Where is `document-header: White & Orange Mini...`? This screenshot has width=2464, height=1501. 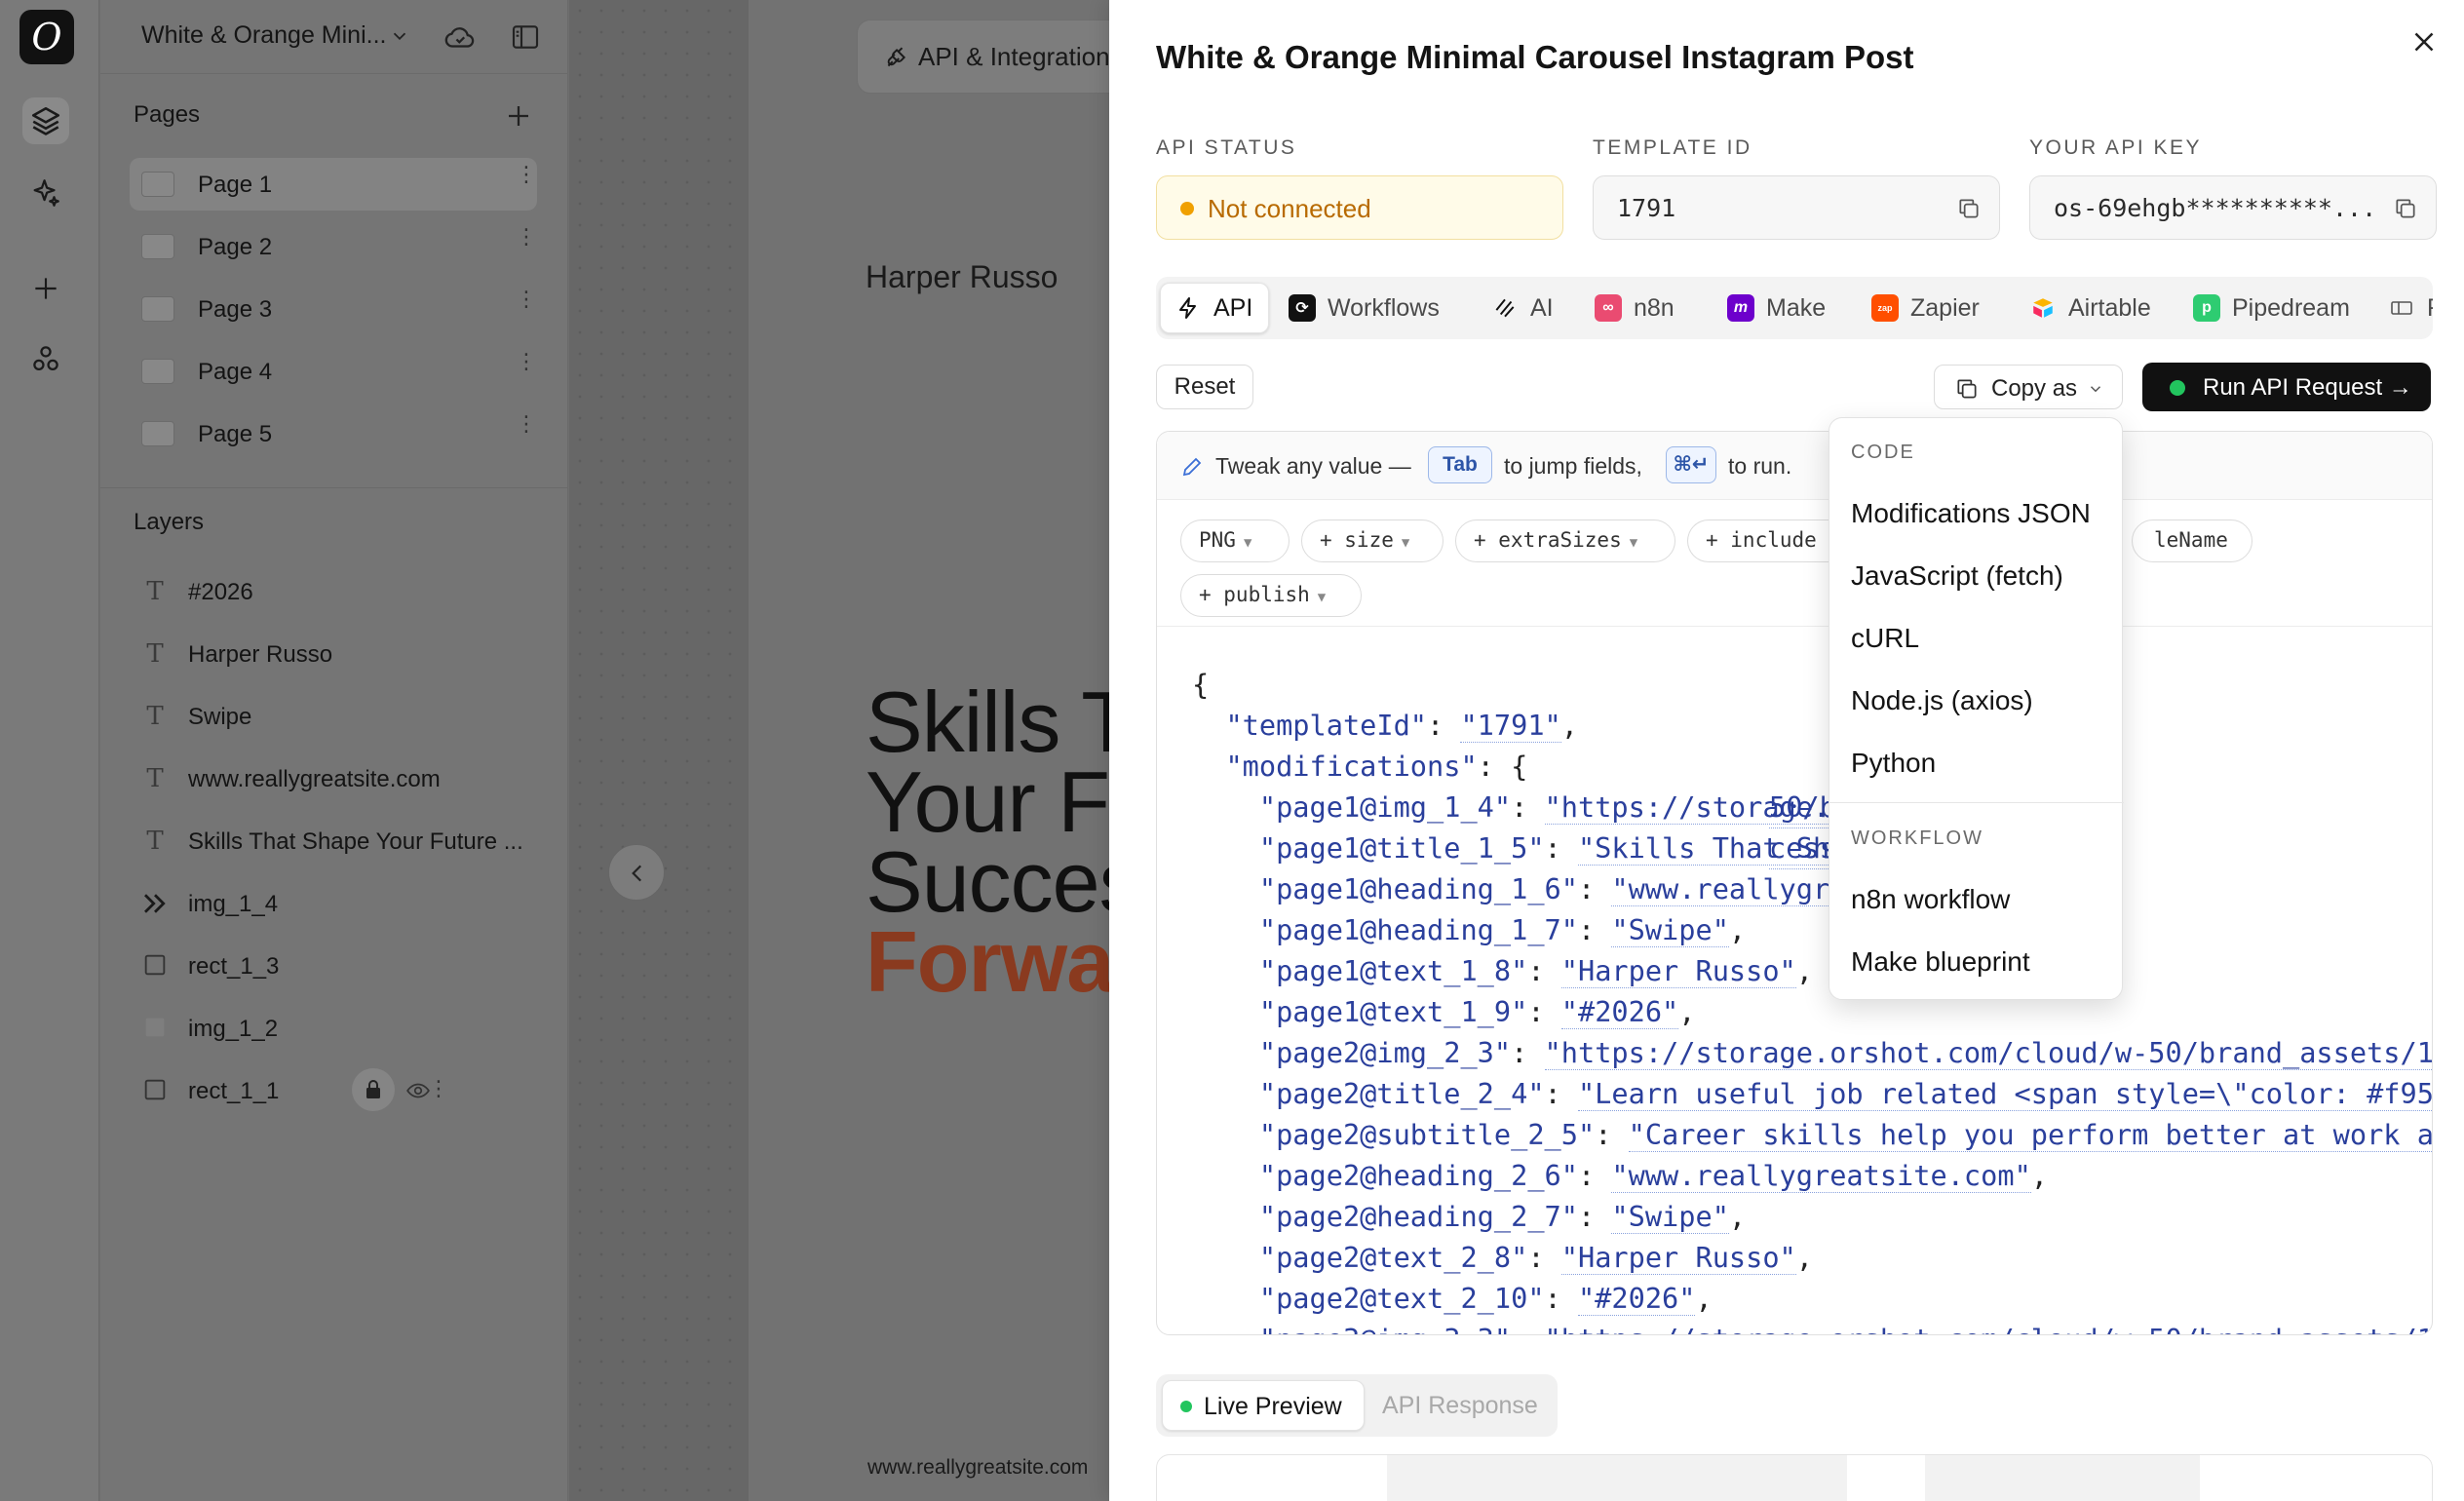 document-header: White & Orange Mini... is located at coordinates (334, 37).